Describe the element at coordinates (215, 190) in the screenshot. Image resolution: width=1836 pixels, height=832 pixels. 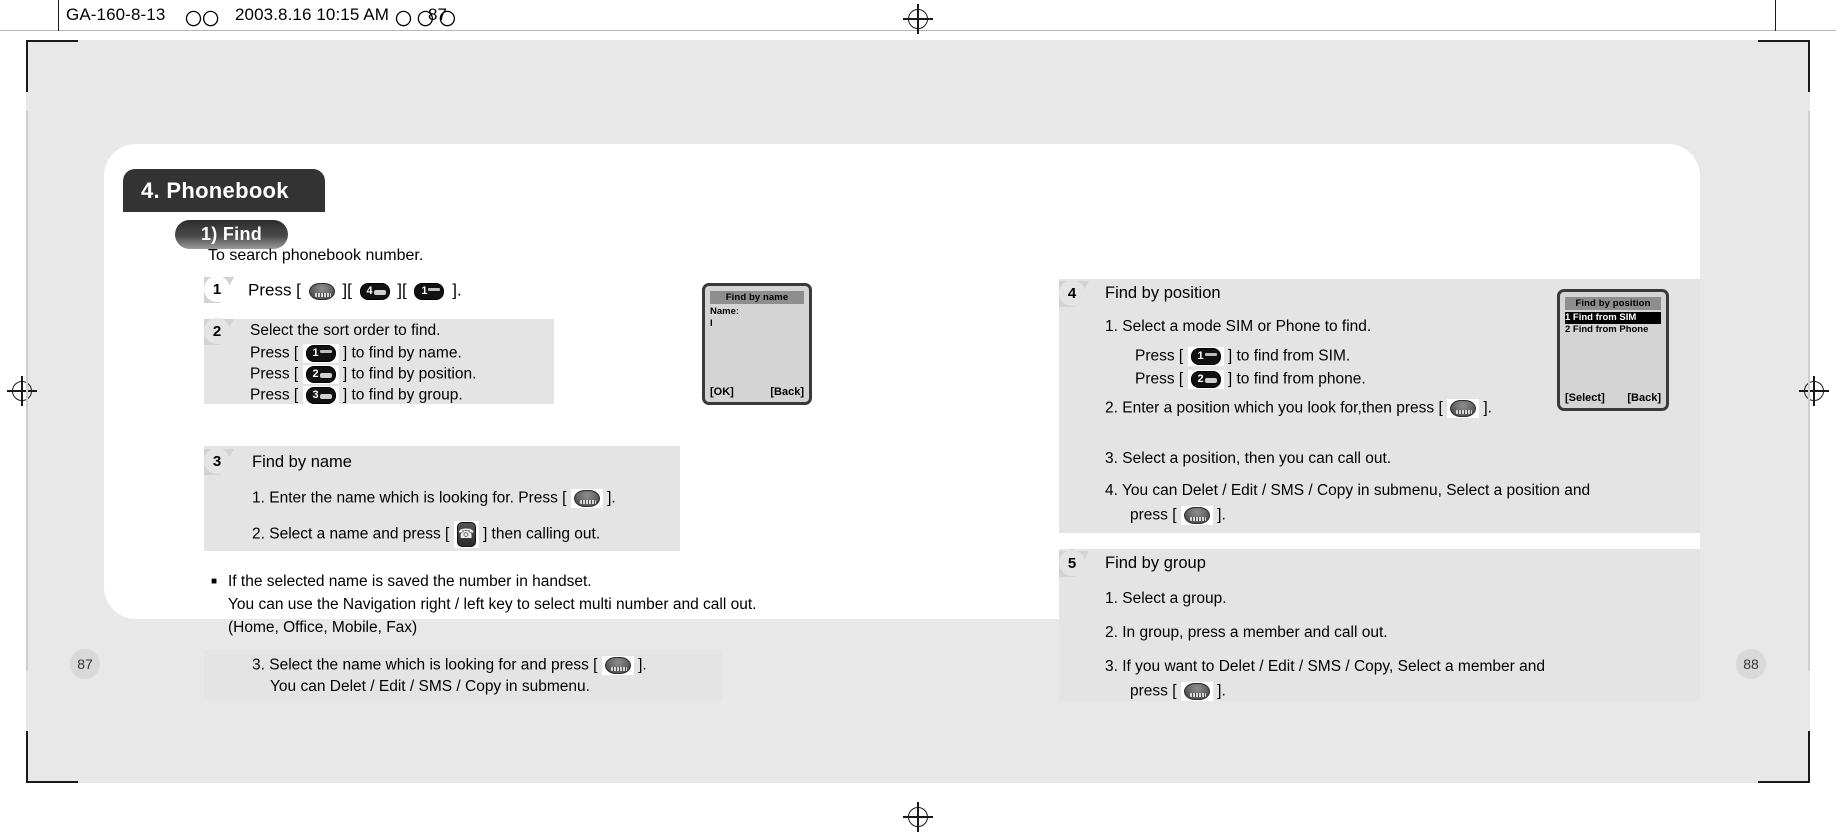
I see `chapter-title: 4. Phonebook` at that location.